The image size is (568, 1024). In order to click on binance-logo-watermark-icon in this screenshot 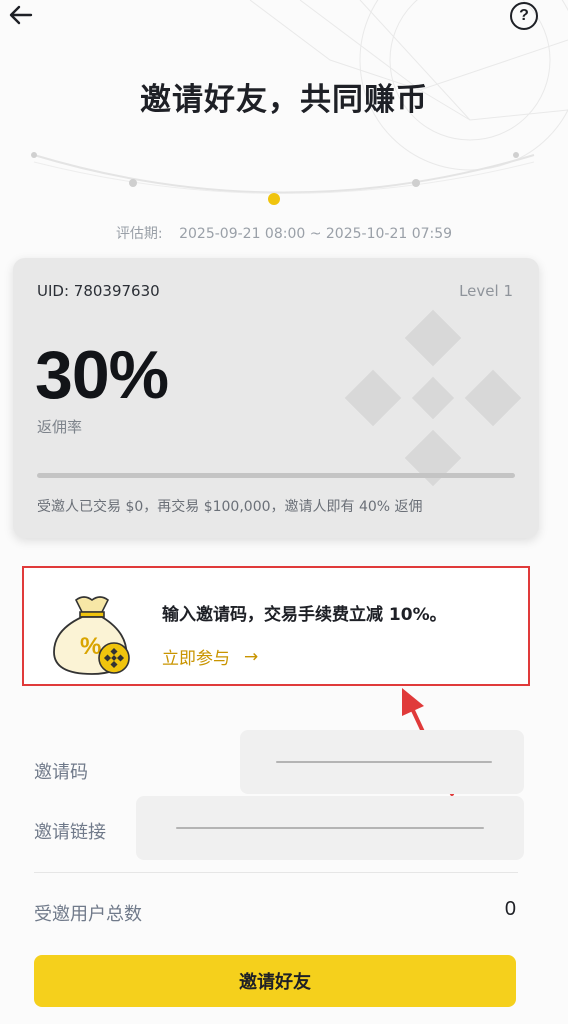, I will do `click(433, 398)`.